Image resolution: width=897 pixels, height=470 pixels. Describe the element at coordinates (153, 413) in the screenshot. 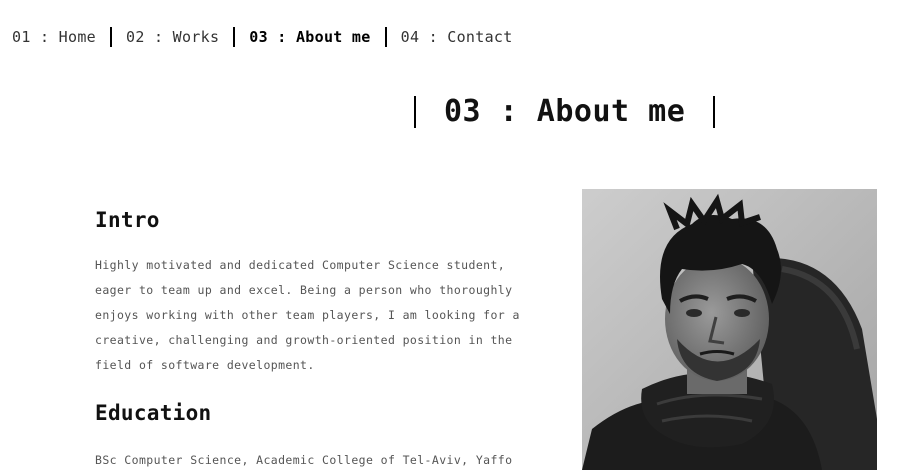

I see `education-heading: Education` at that location.